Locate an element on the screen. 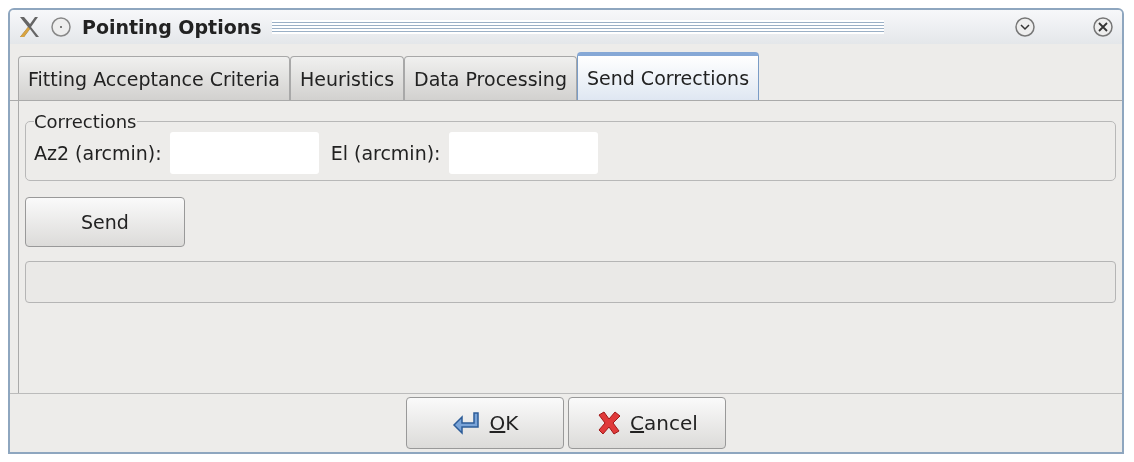  tab: Heuristics is located at coordinates (347, 78).